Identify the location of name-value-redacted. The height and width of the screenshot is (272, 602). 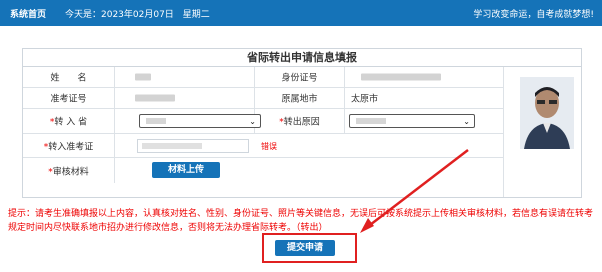
(143, 77).